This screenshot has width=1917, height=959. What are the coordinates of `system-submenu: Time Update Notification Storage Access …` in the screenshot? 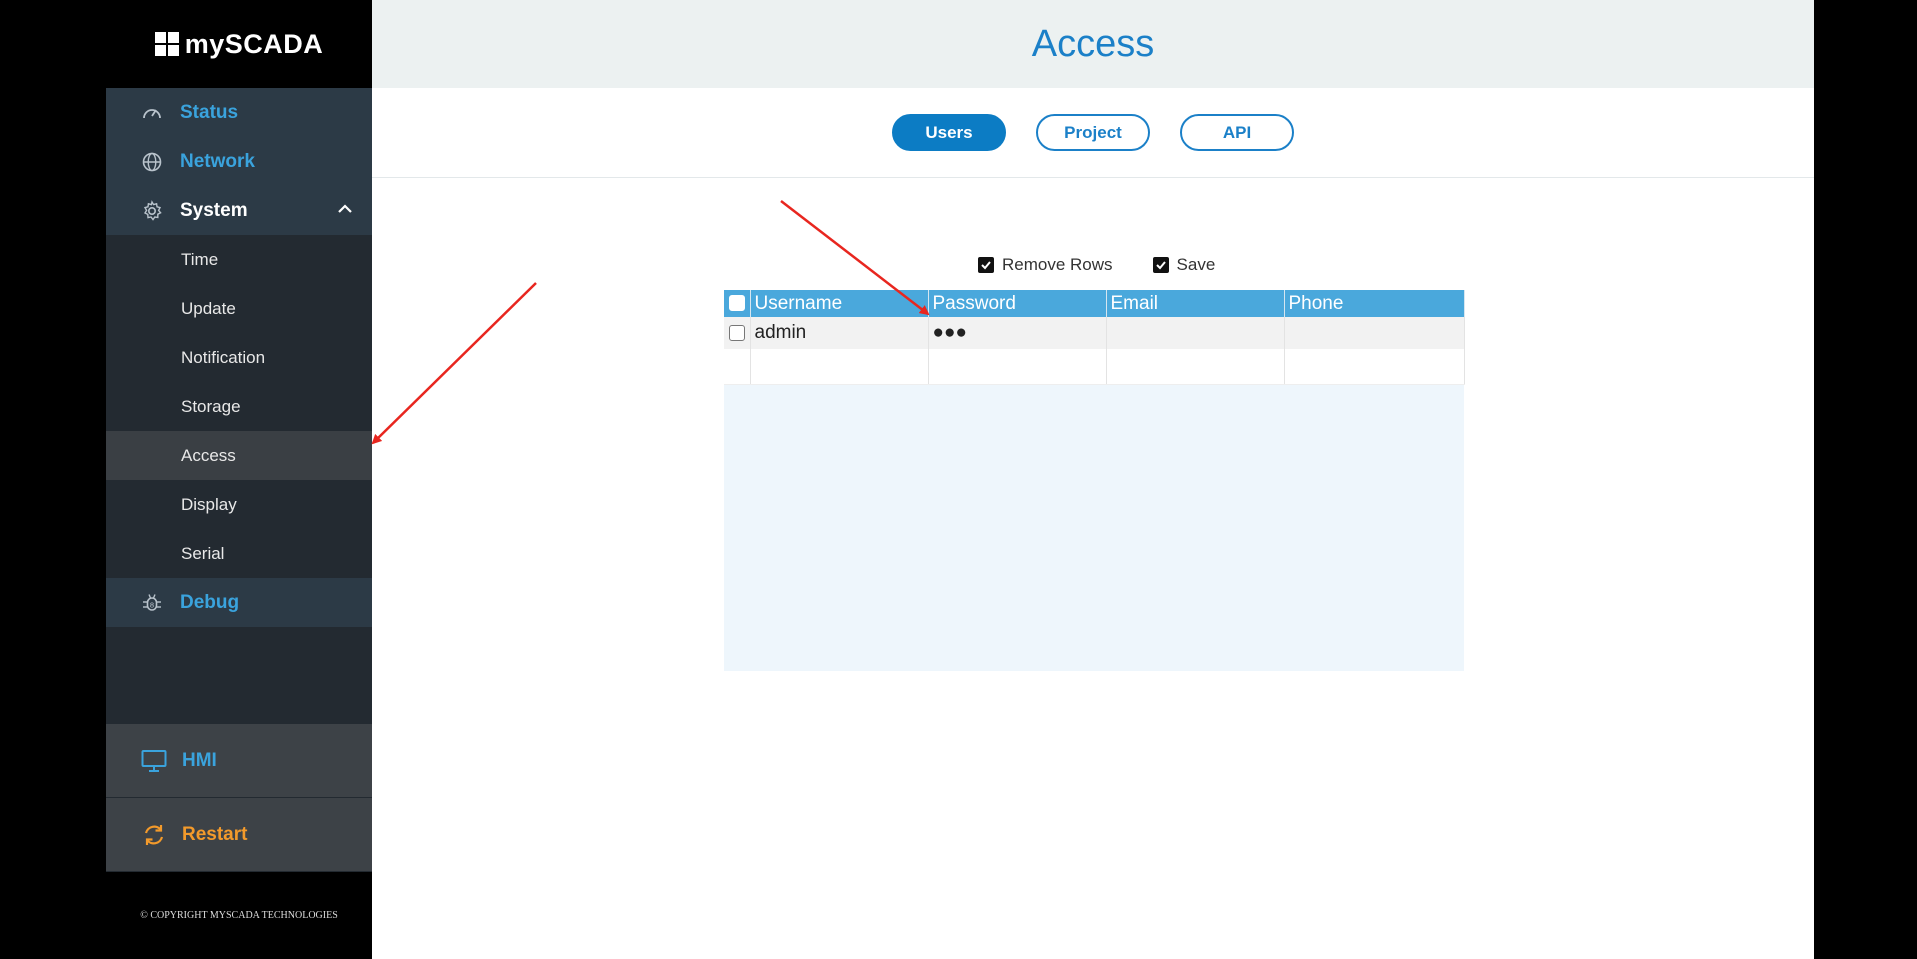 It's located at (239, 406).